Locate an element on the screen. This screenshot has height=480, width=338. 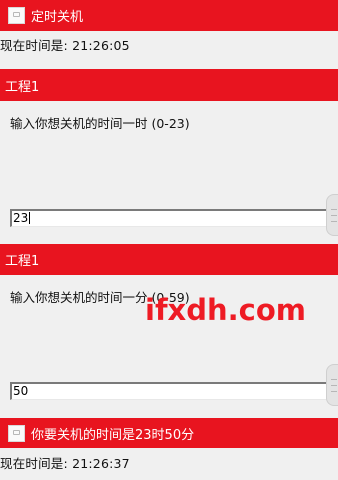
main-title-bar: 定时关机 is located at coordinates (169, 15).